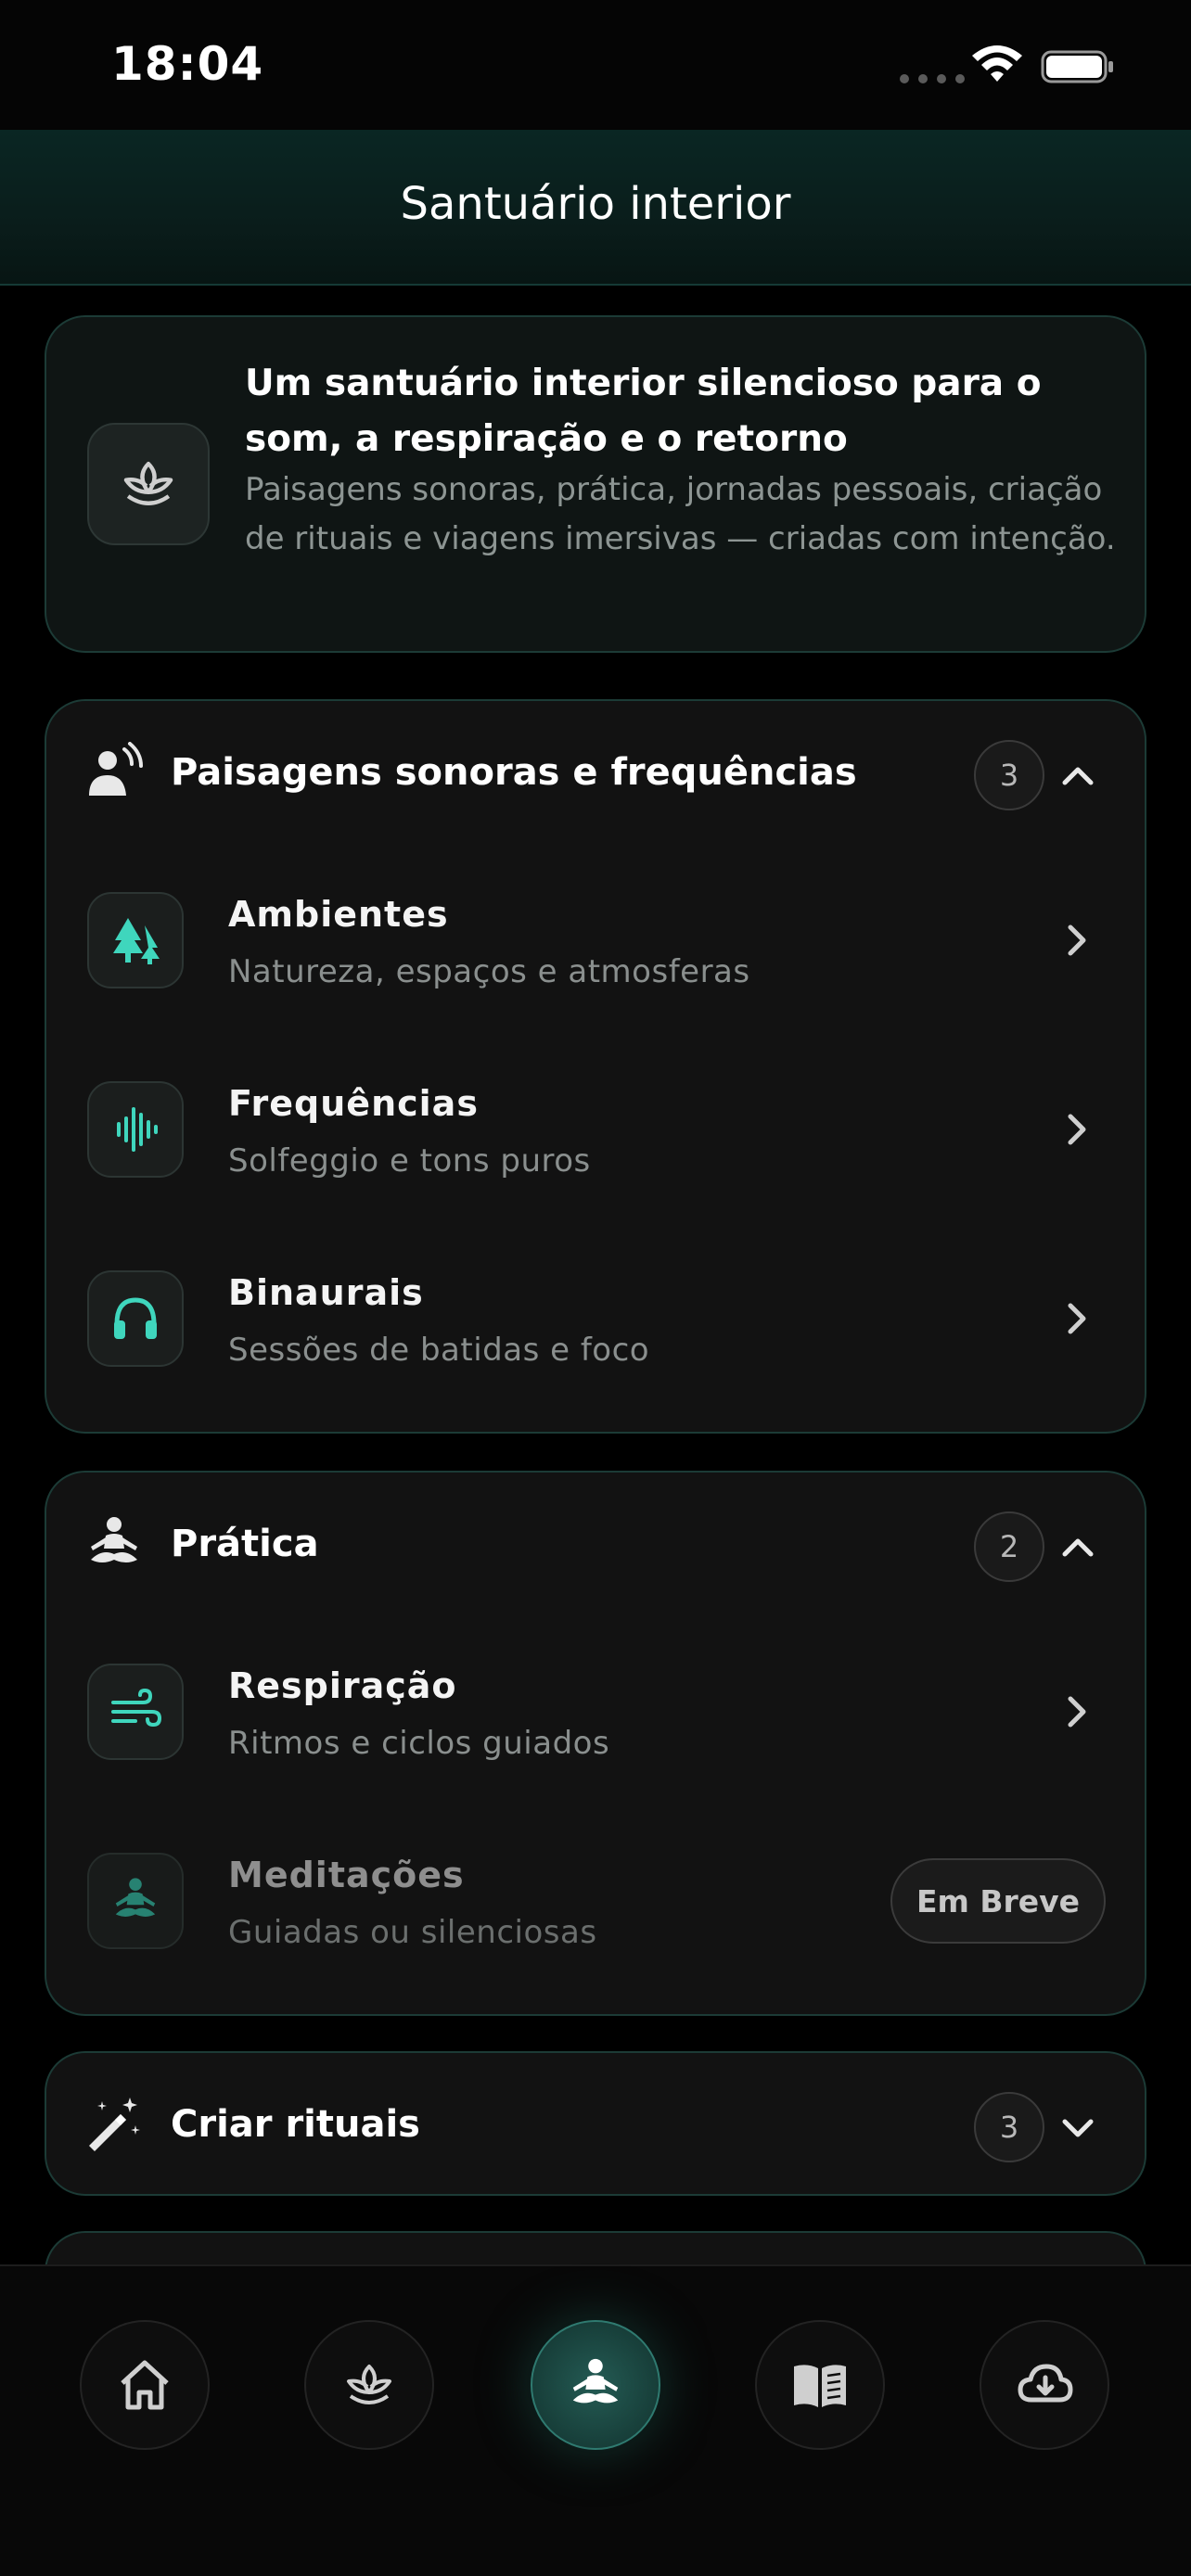 This screenshot has width=1191, height=2576. What do you see at coordinates (326, 1292) in the screenshot?
I see `item-title: Binaurais` at bounding box center [326, 1292].